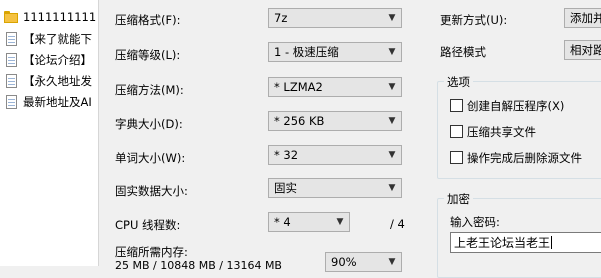 The width and height of the screenshot is (601, 278). Describe the element at coordinates (582, 50) in the screenshot. I see `path-mode-select: 相对路` at that location.